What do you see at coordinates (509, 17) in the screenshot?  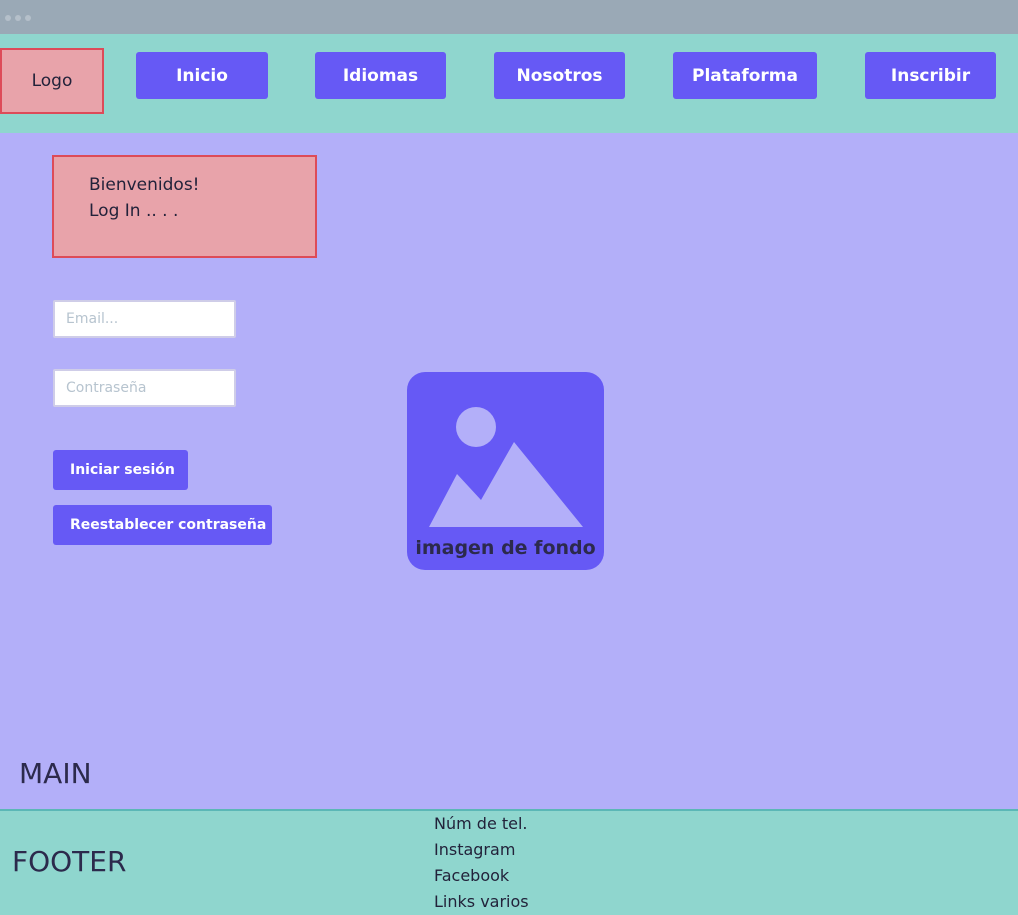 I see `window-titlebar` at bounding box center [509, 17].